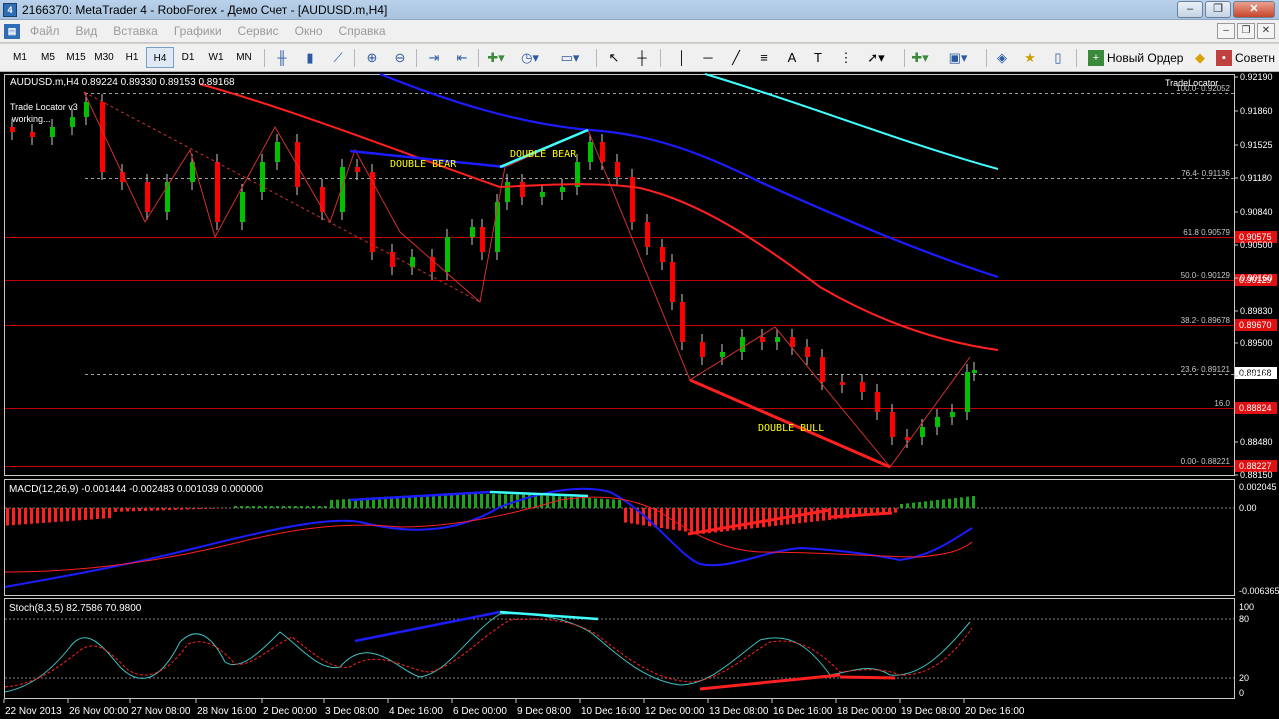 The width and height of the screenshot is (1279, 719). Describe the element at coordinates (1245, 58) in the screenshot. I see `expert-advisors-button: ▪ Советн` at that location.